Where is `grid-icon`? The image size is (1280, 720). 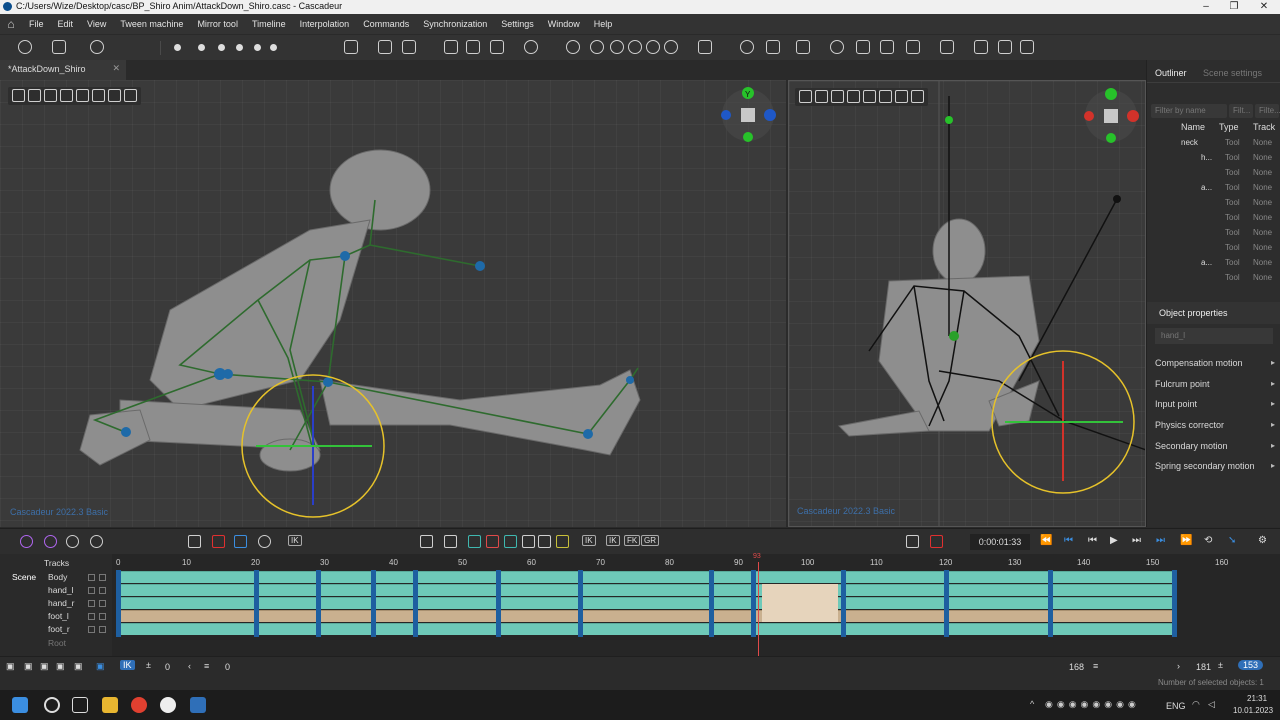 grid-icon is located at coordinates (863, 47).